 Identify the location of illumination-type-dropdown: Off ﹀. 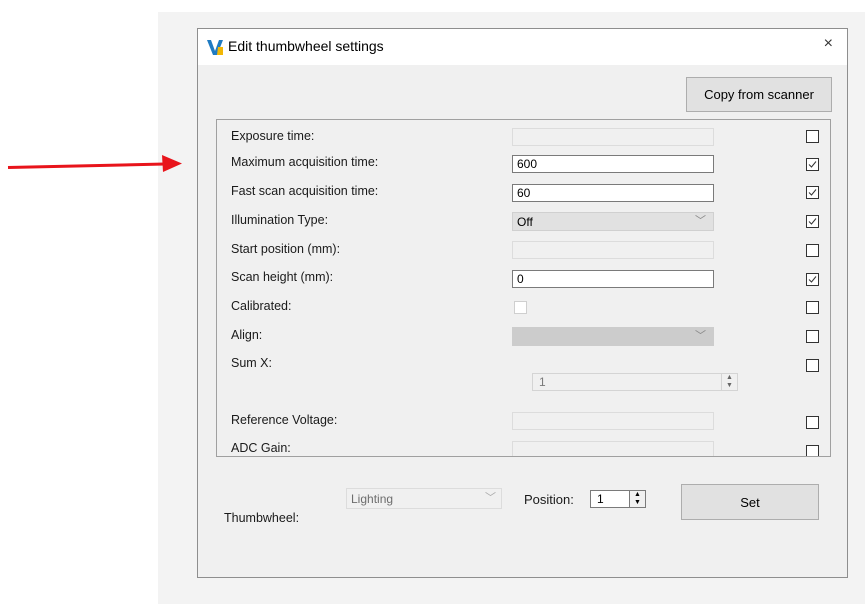
(613, 221).